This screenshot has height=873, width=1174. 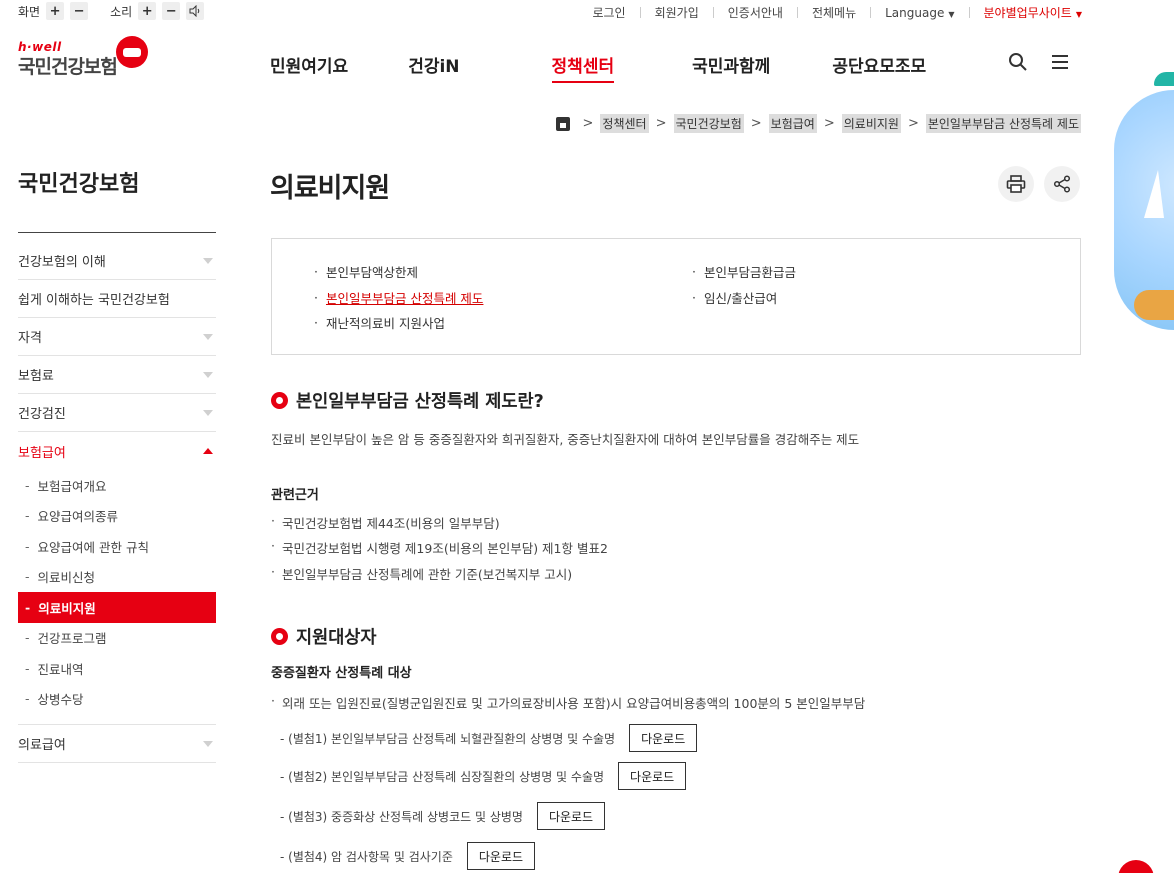 What do you see at coordinates (744, 298) in the screenshot?
I see `toc-link: · 임신/출산급여` at bounding box center [744, 298].